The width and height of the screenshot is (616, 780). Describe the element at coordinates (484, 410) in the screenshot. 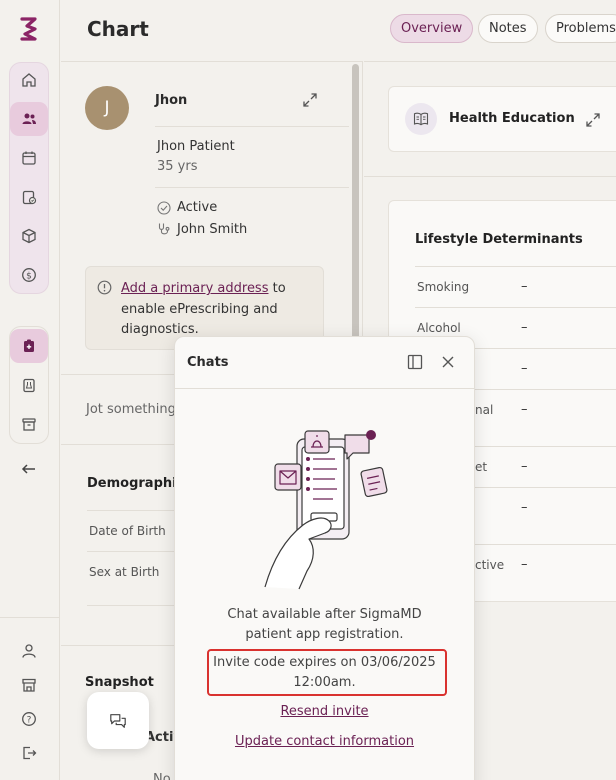

I see `lifestyle-label: nal` at that location.